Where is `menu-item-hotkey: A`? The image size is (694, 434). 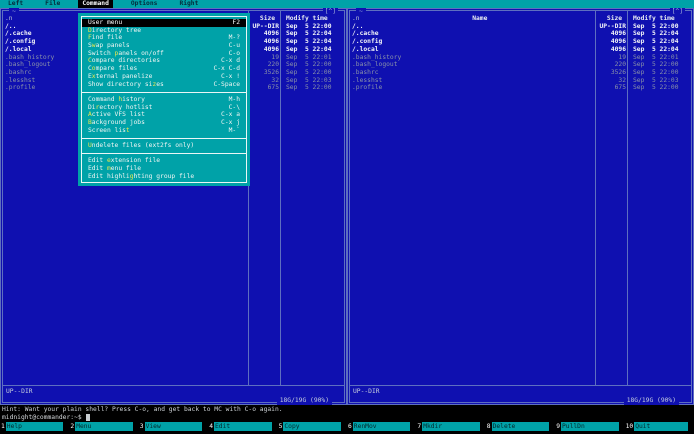
menu-item-hotkey: A is located at coordinates (90, 115).